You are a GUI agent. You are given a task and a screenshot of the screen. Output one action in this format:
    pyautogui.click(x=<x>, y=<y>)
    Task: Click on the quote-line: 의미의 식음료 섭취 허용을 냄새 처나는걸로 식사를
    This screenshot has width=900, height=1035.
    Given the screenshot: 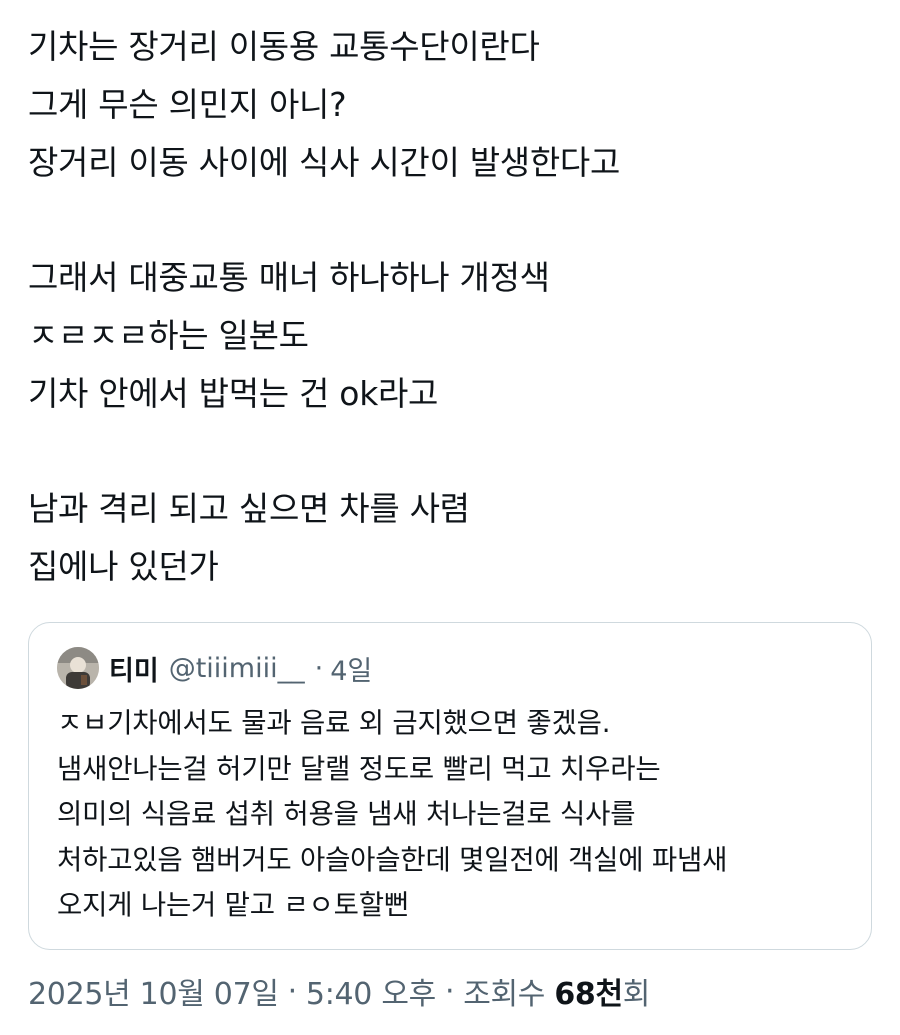 What is the action you would take?
    pyautogui.click(x=346, y=814)
    